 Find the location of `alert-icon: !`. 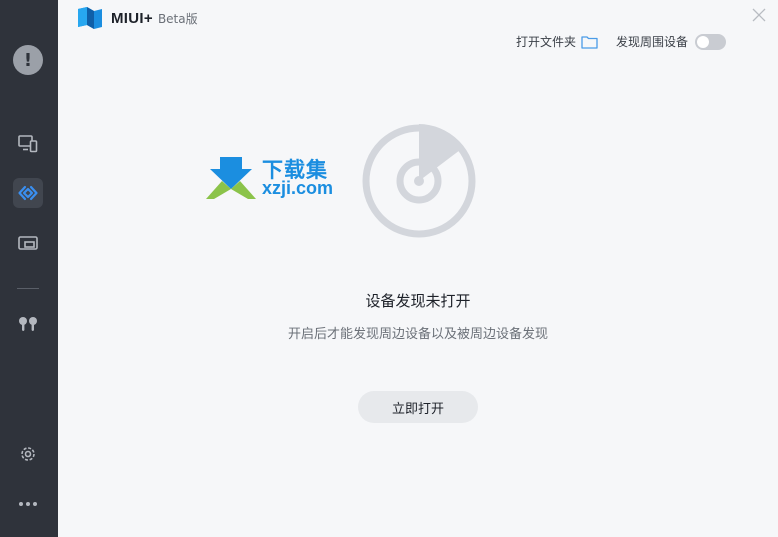

alert-icon: ! is located at coordinates (28, 60).